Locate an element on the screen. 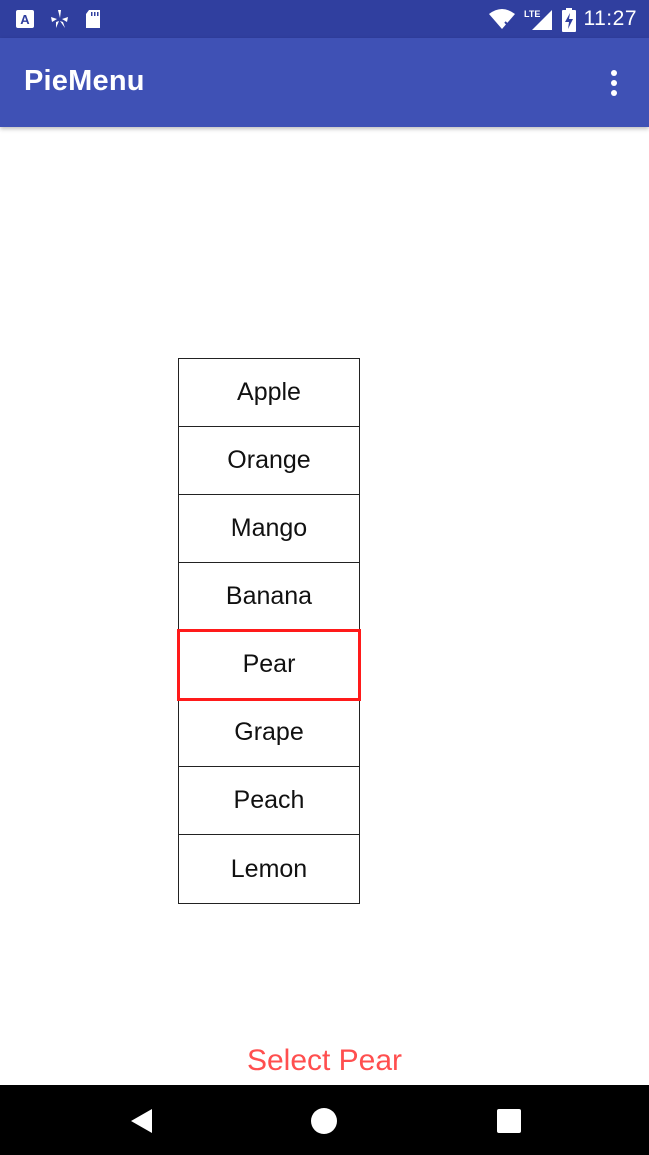 The width and height of the screenshot is (649, 1155). fruit-item-pear: Pear is located at coordinates (269, 665).